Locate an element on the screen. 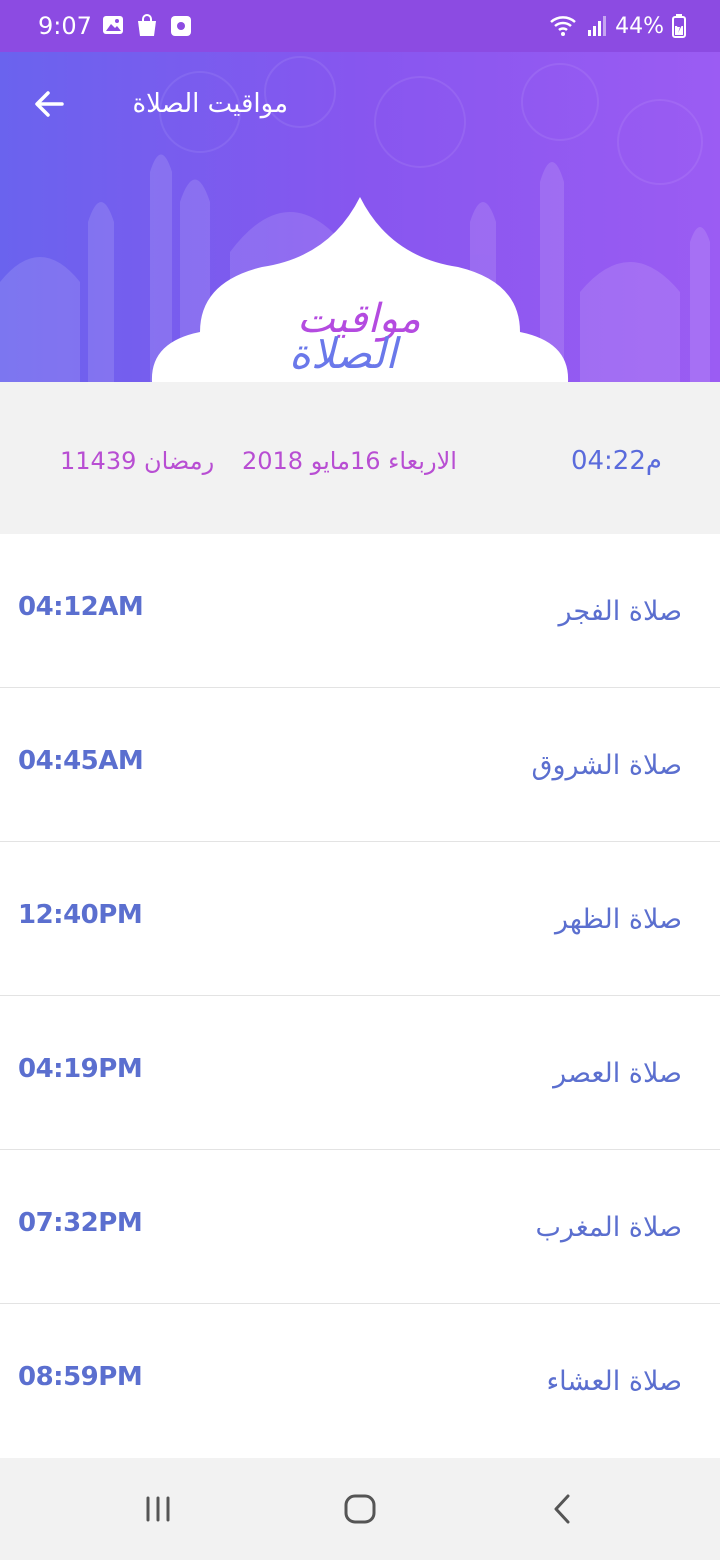 The image size is (720, 1560). shopping-bag-icon is located at coordinates (147, 25).